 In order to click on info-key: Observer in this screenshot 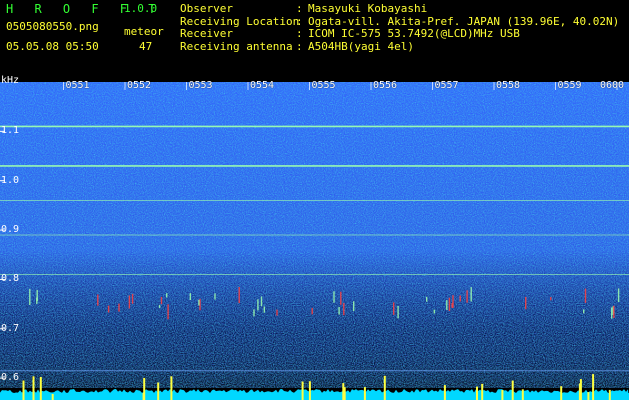, I will do `click(206, 8)`.